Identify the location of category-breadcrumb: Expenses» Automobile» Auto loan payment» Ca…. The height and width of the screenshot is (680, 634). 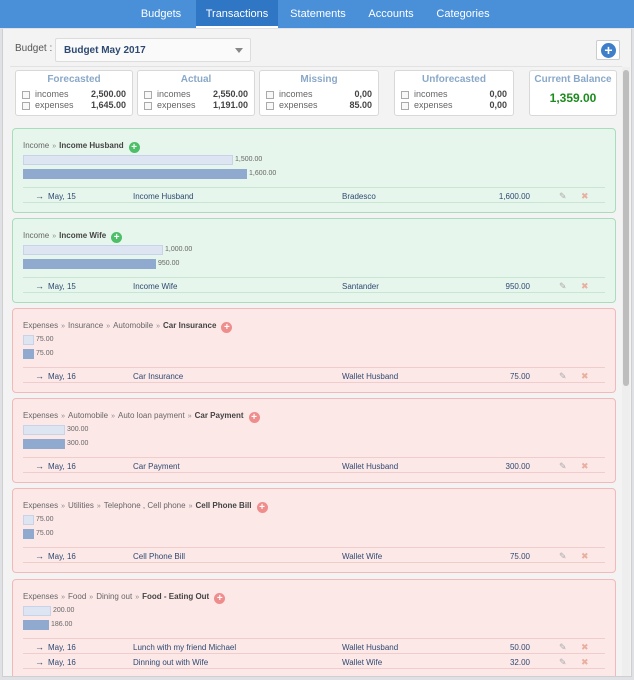
(141, 417).